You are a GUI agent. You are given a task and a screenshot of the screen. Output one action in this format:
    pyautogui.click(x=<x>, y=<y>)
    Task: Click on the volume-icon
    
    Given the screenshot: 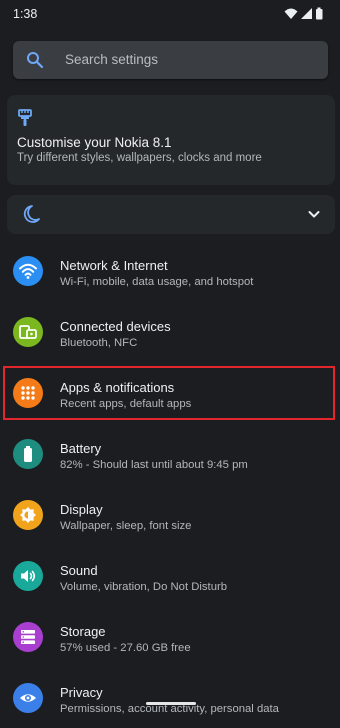 What is the action you would take?
    pyautogui.click(x=28, y=576)
    